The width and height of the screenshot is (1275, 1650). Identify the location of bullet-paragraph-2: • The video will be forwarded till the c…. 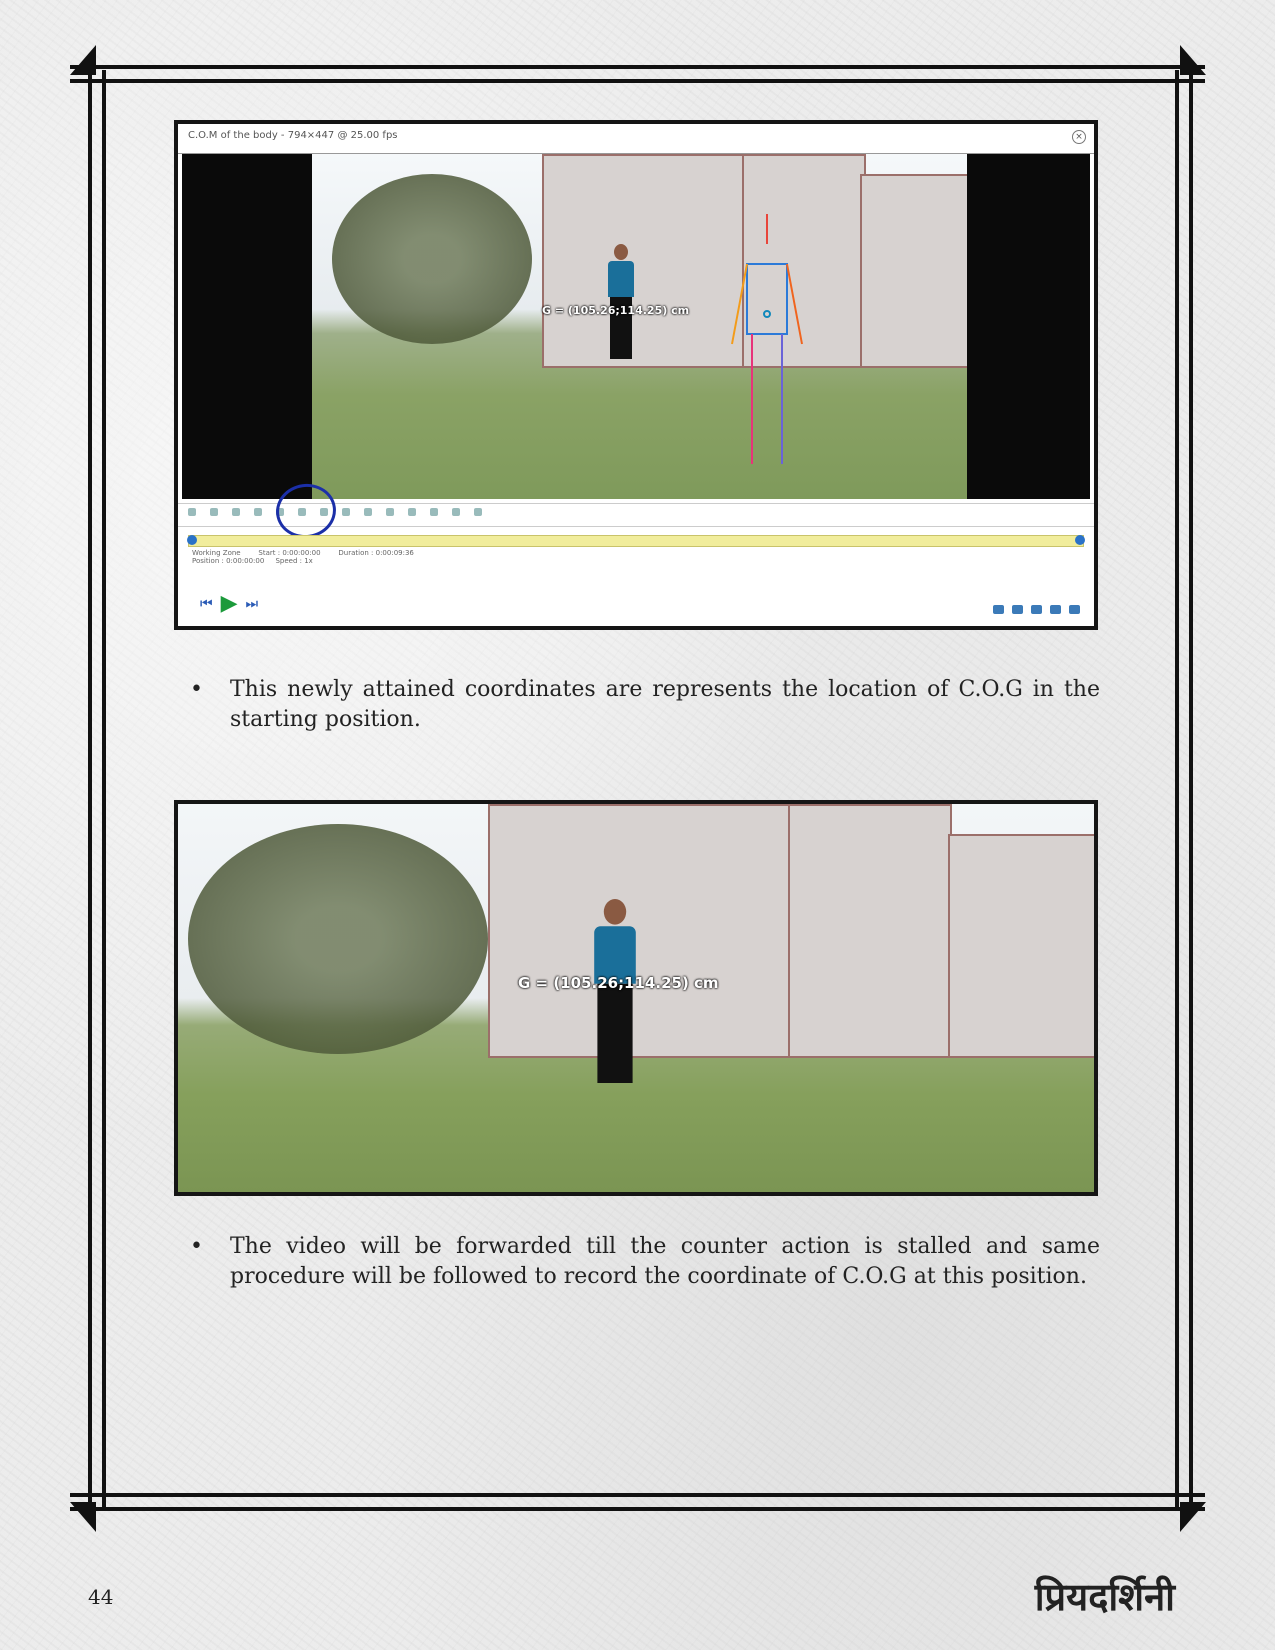
(645, 1262).